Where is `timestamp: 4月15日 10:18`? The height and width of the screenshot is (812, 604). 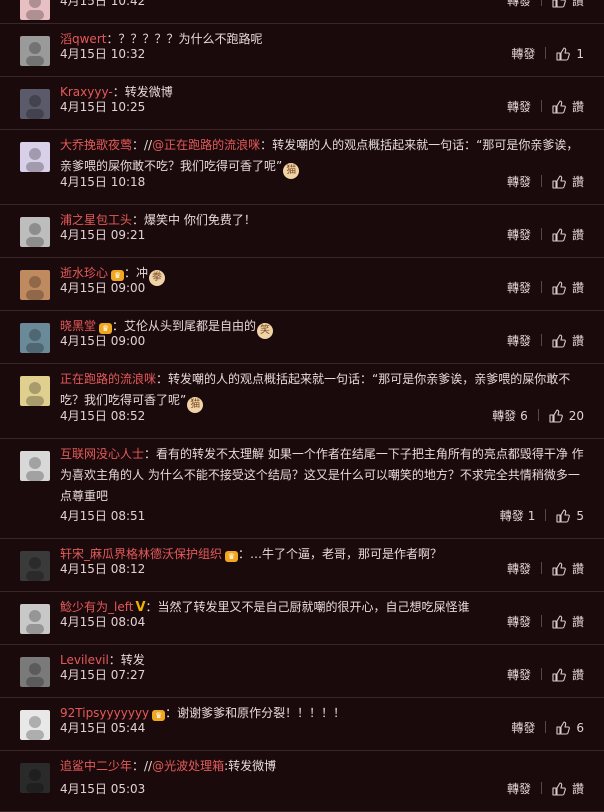
timestamp: 4月15日 10:18 is located at coordinates (103, 182).